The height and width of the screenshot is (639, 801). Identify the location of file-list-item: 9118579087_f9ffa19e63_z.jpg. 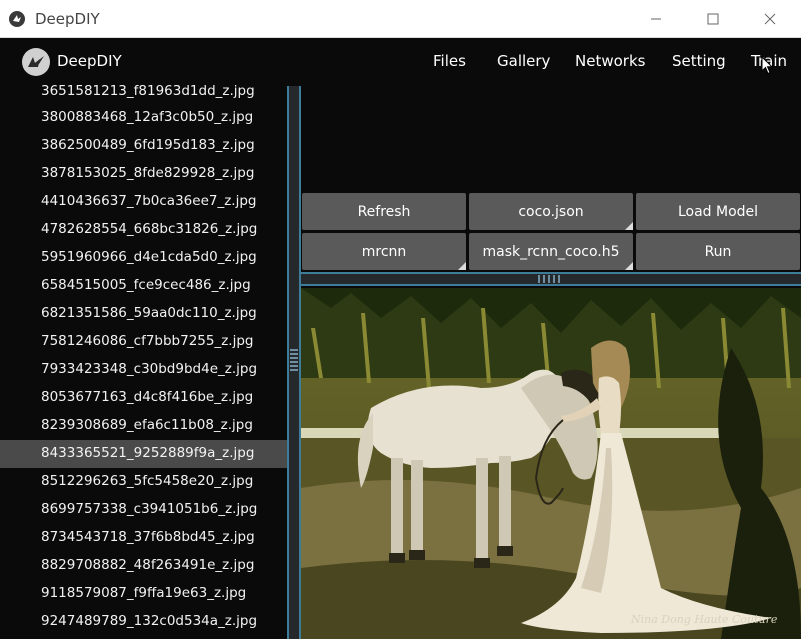
(143, 594).